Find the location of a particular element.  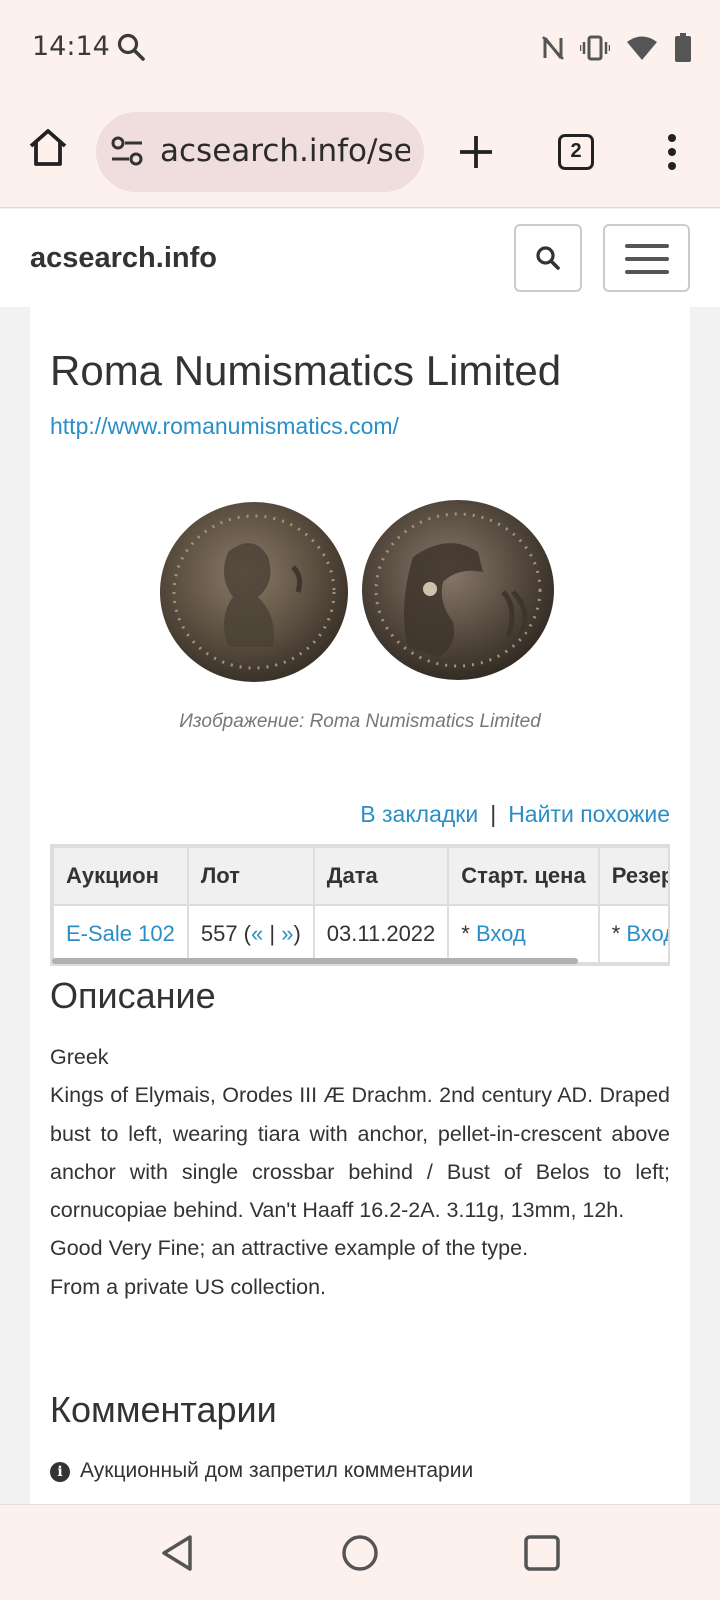

home-icon is located at coordinates (48, 148).